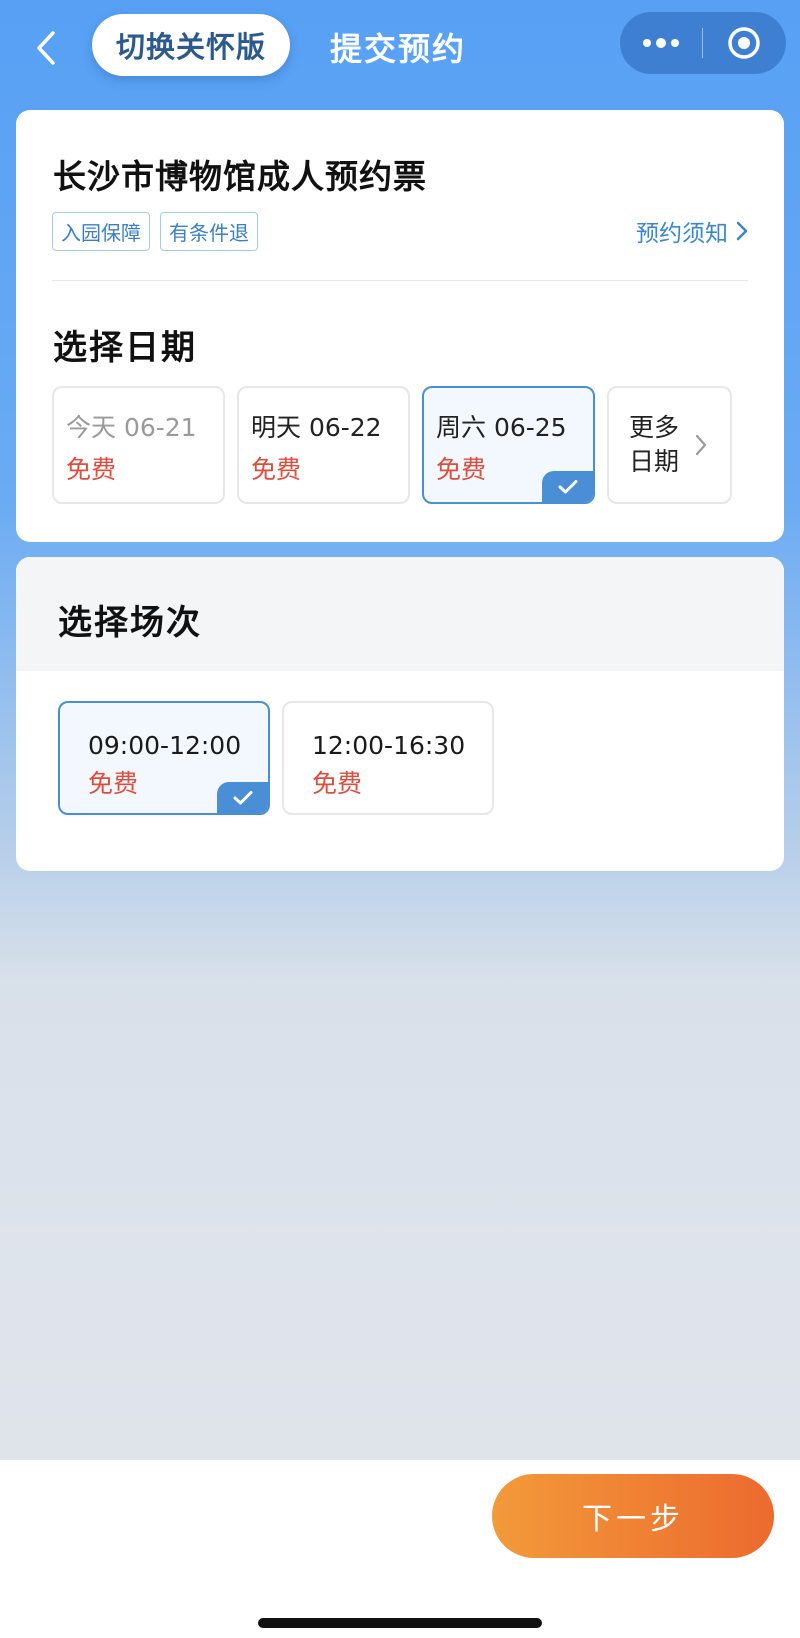 Image resolution: width=800 pixels, height=1638 pixels. I want to click on session-options: 09:00-12:00 免费 12:00-16:30 免费, so click(276, 758).